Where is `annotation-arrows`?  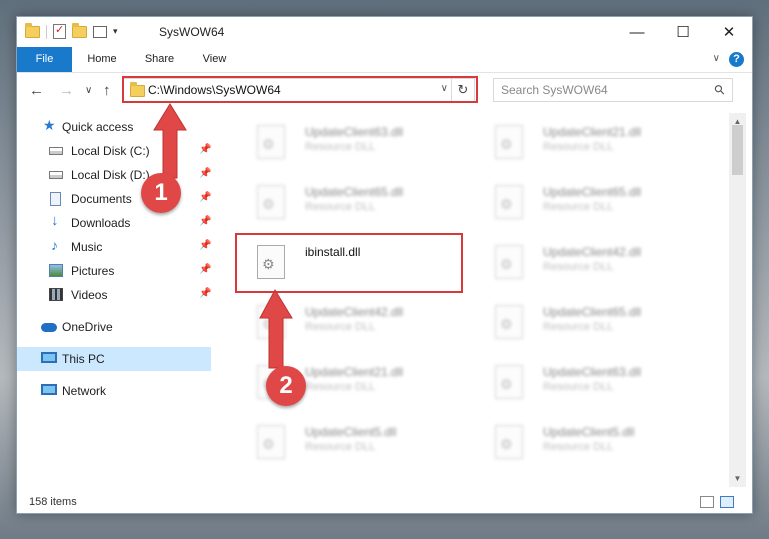 annotation-arrows is located at coordinates (223, 236).